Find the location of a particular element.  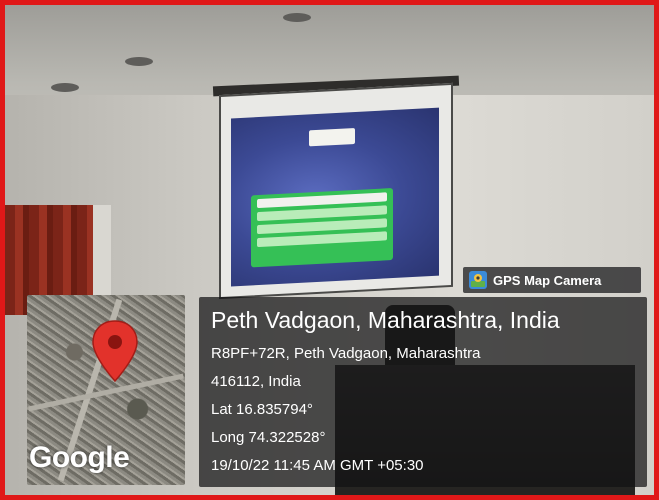

projected-slide is located at coordinates (335, 197).